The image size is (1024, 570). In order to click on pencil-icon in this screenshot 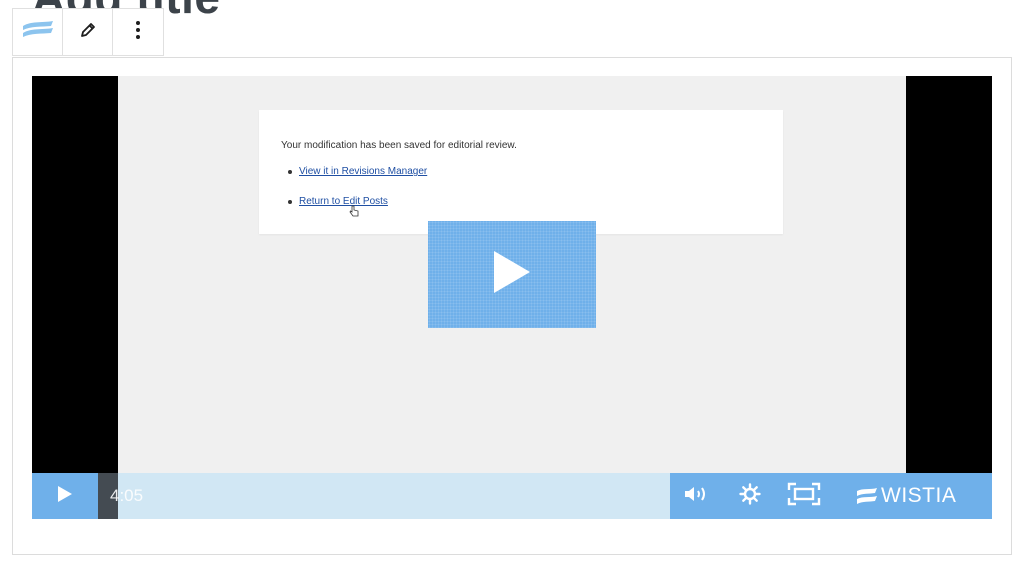, I will do `click(88, 32)`.